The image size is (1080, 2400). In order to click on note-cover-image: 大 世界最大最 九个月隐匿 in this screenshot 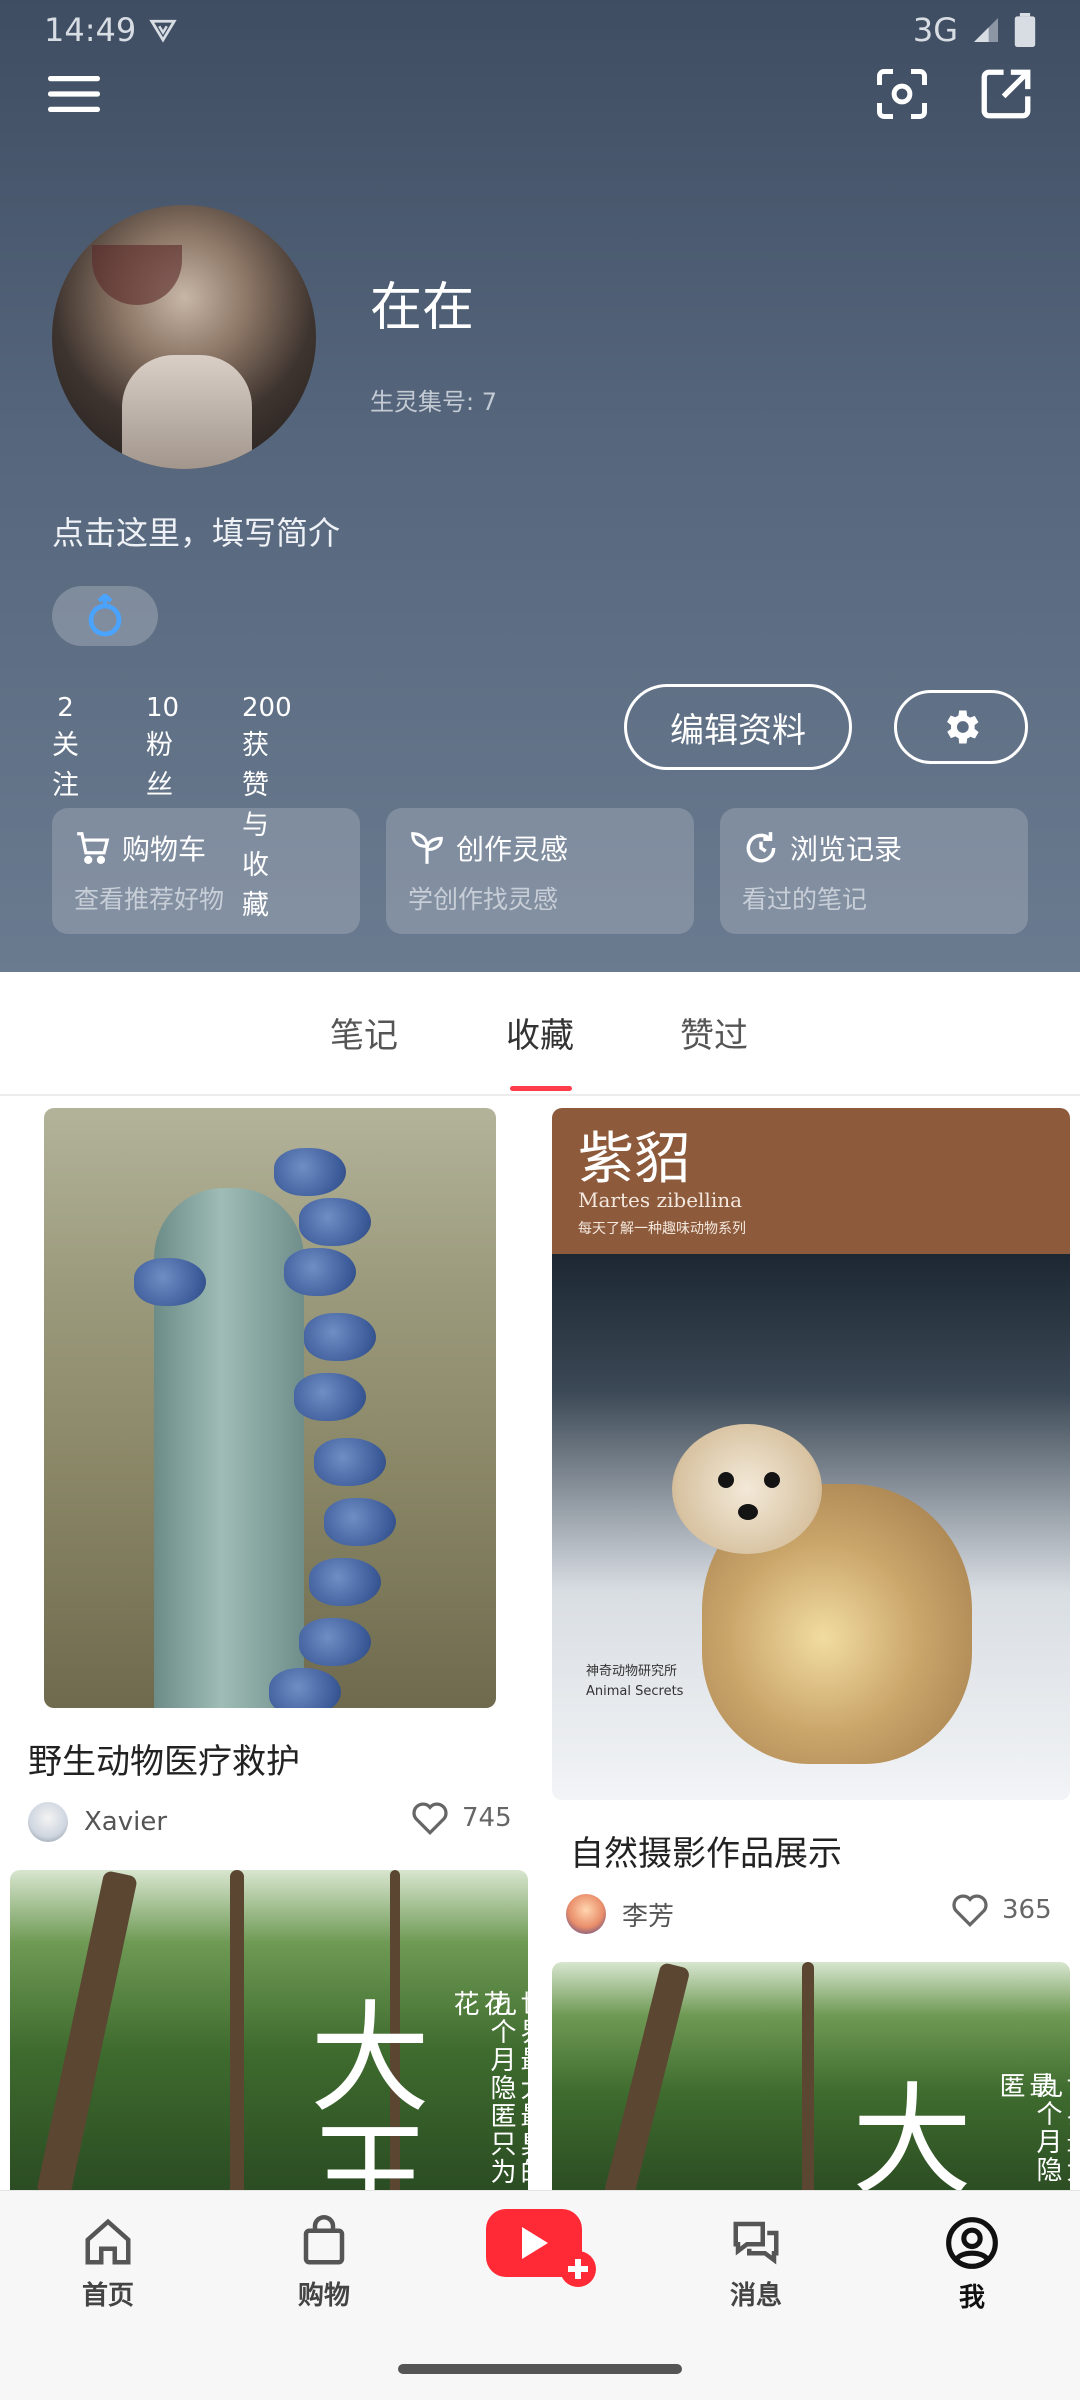, I will do `click(811, 2076)`.